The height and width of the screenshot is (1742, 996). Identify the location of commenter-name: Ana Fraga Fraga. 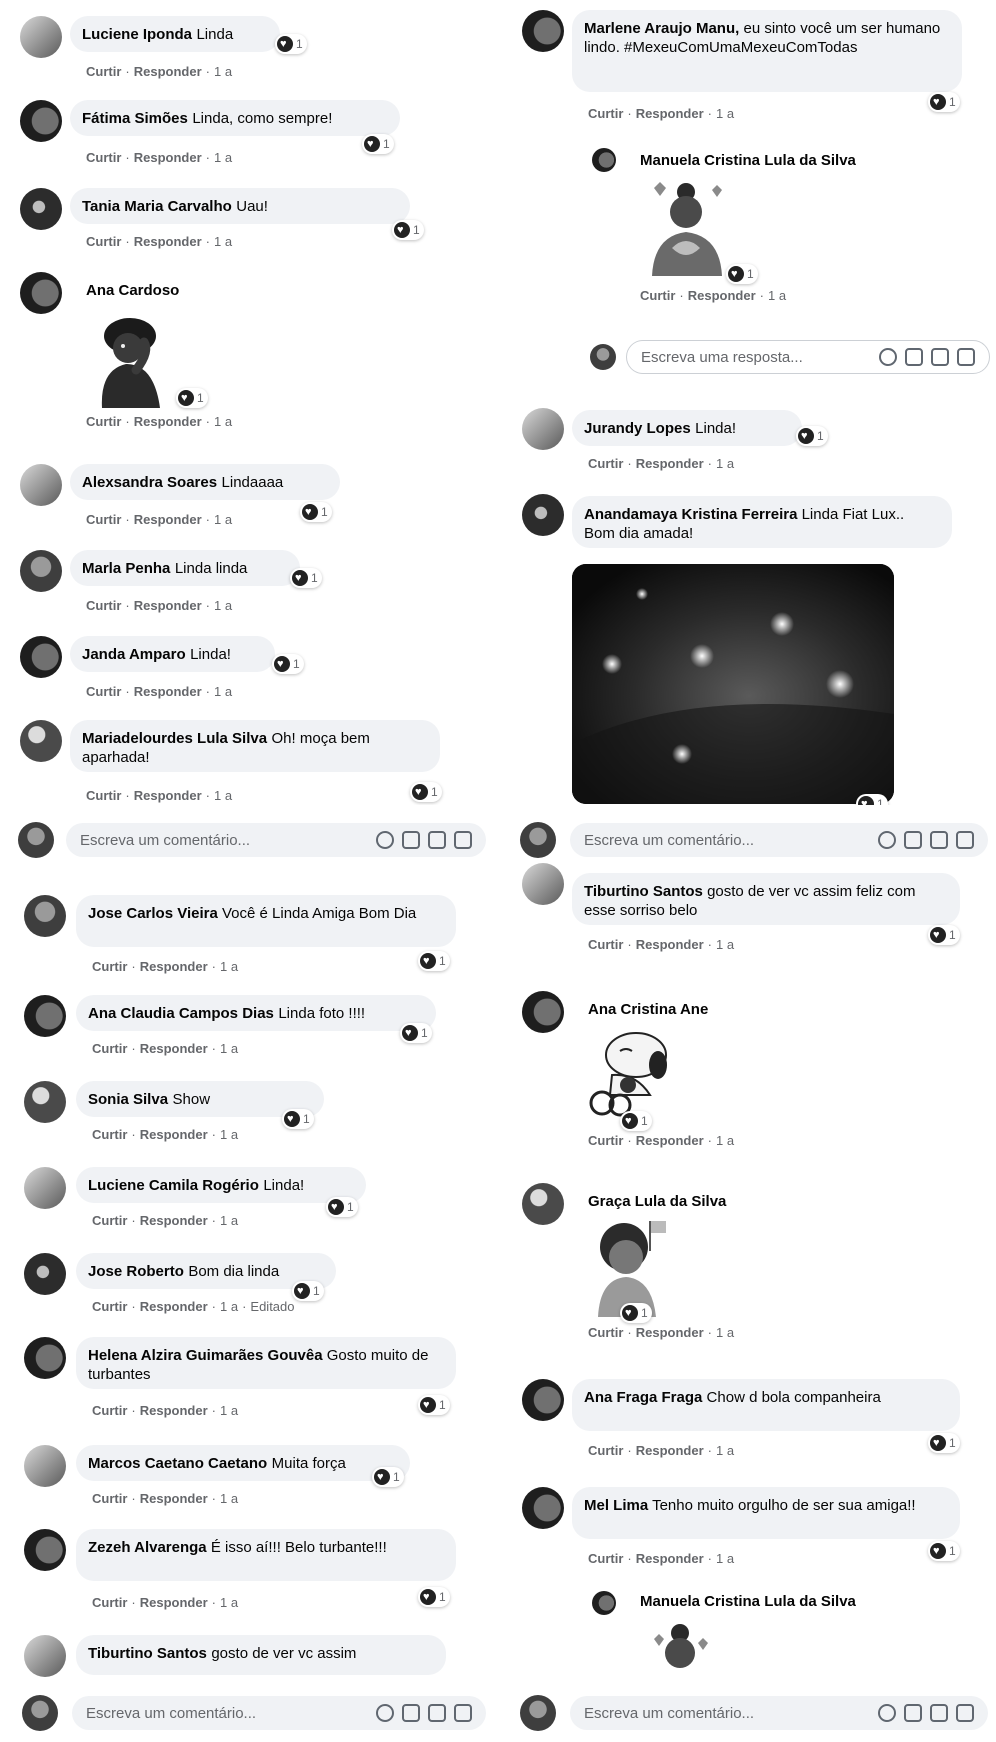
(643, 1397).